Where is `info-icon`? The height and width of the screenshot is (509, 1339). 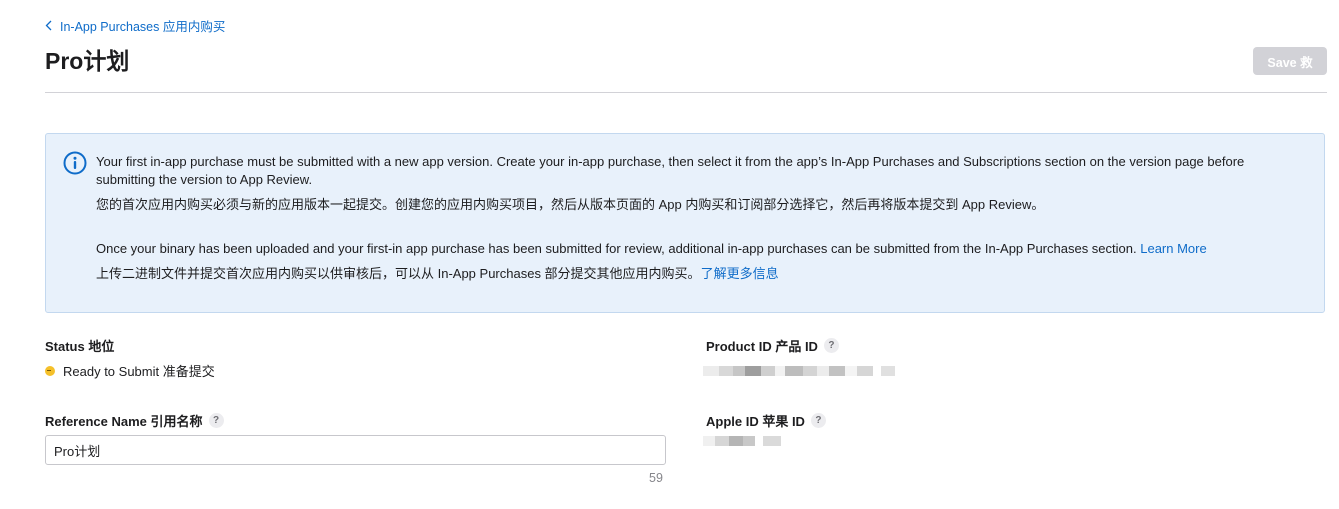 info-icon is located at coordinates (75, 165).